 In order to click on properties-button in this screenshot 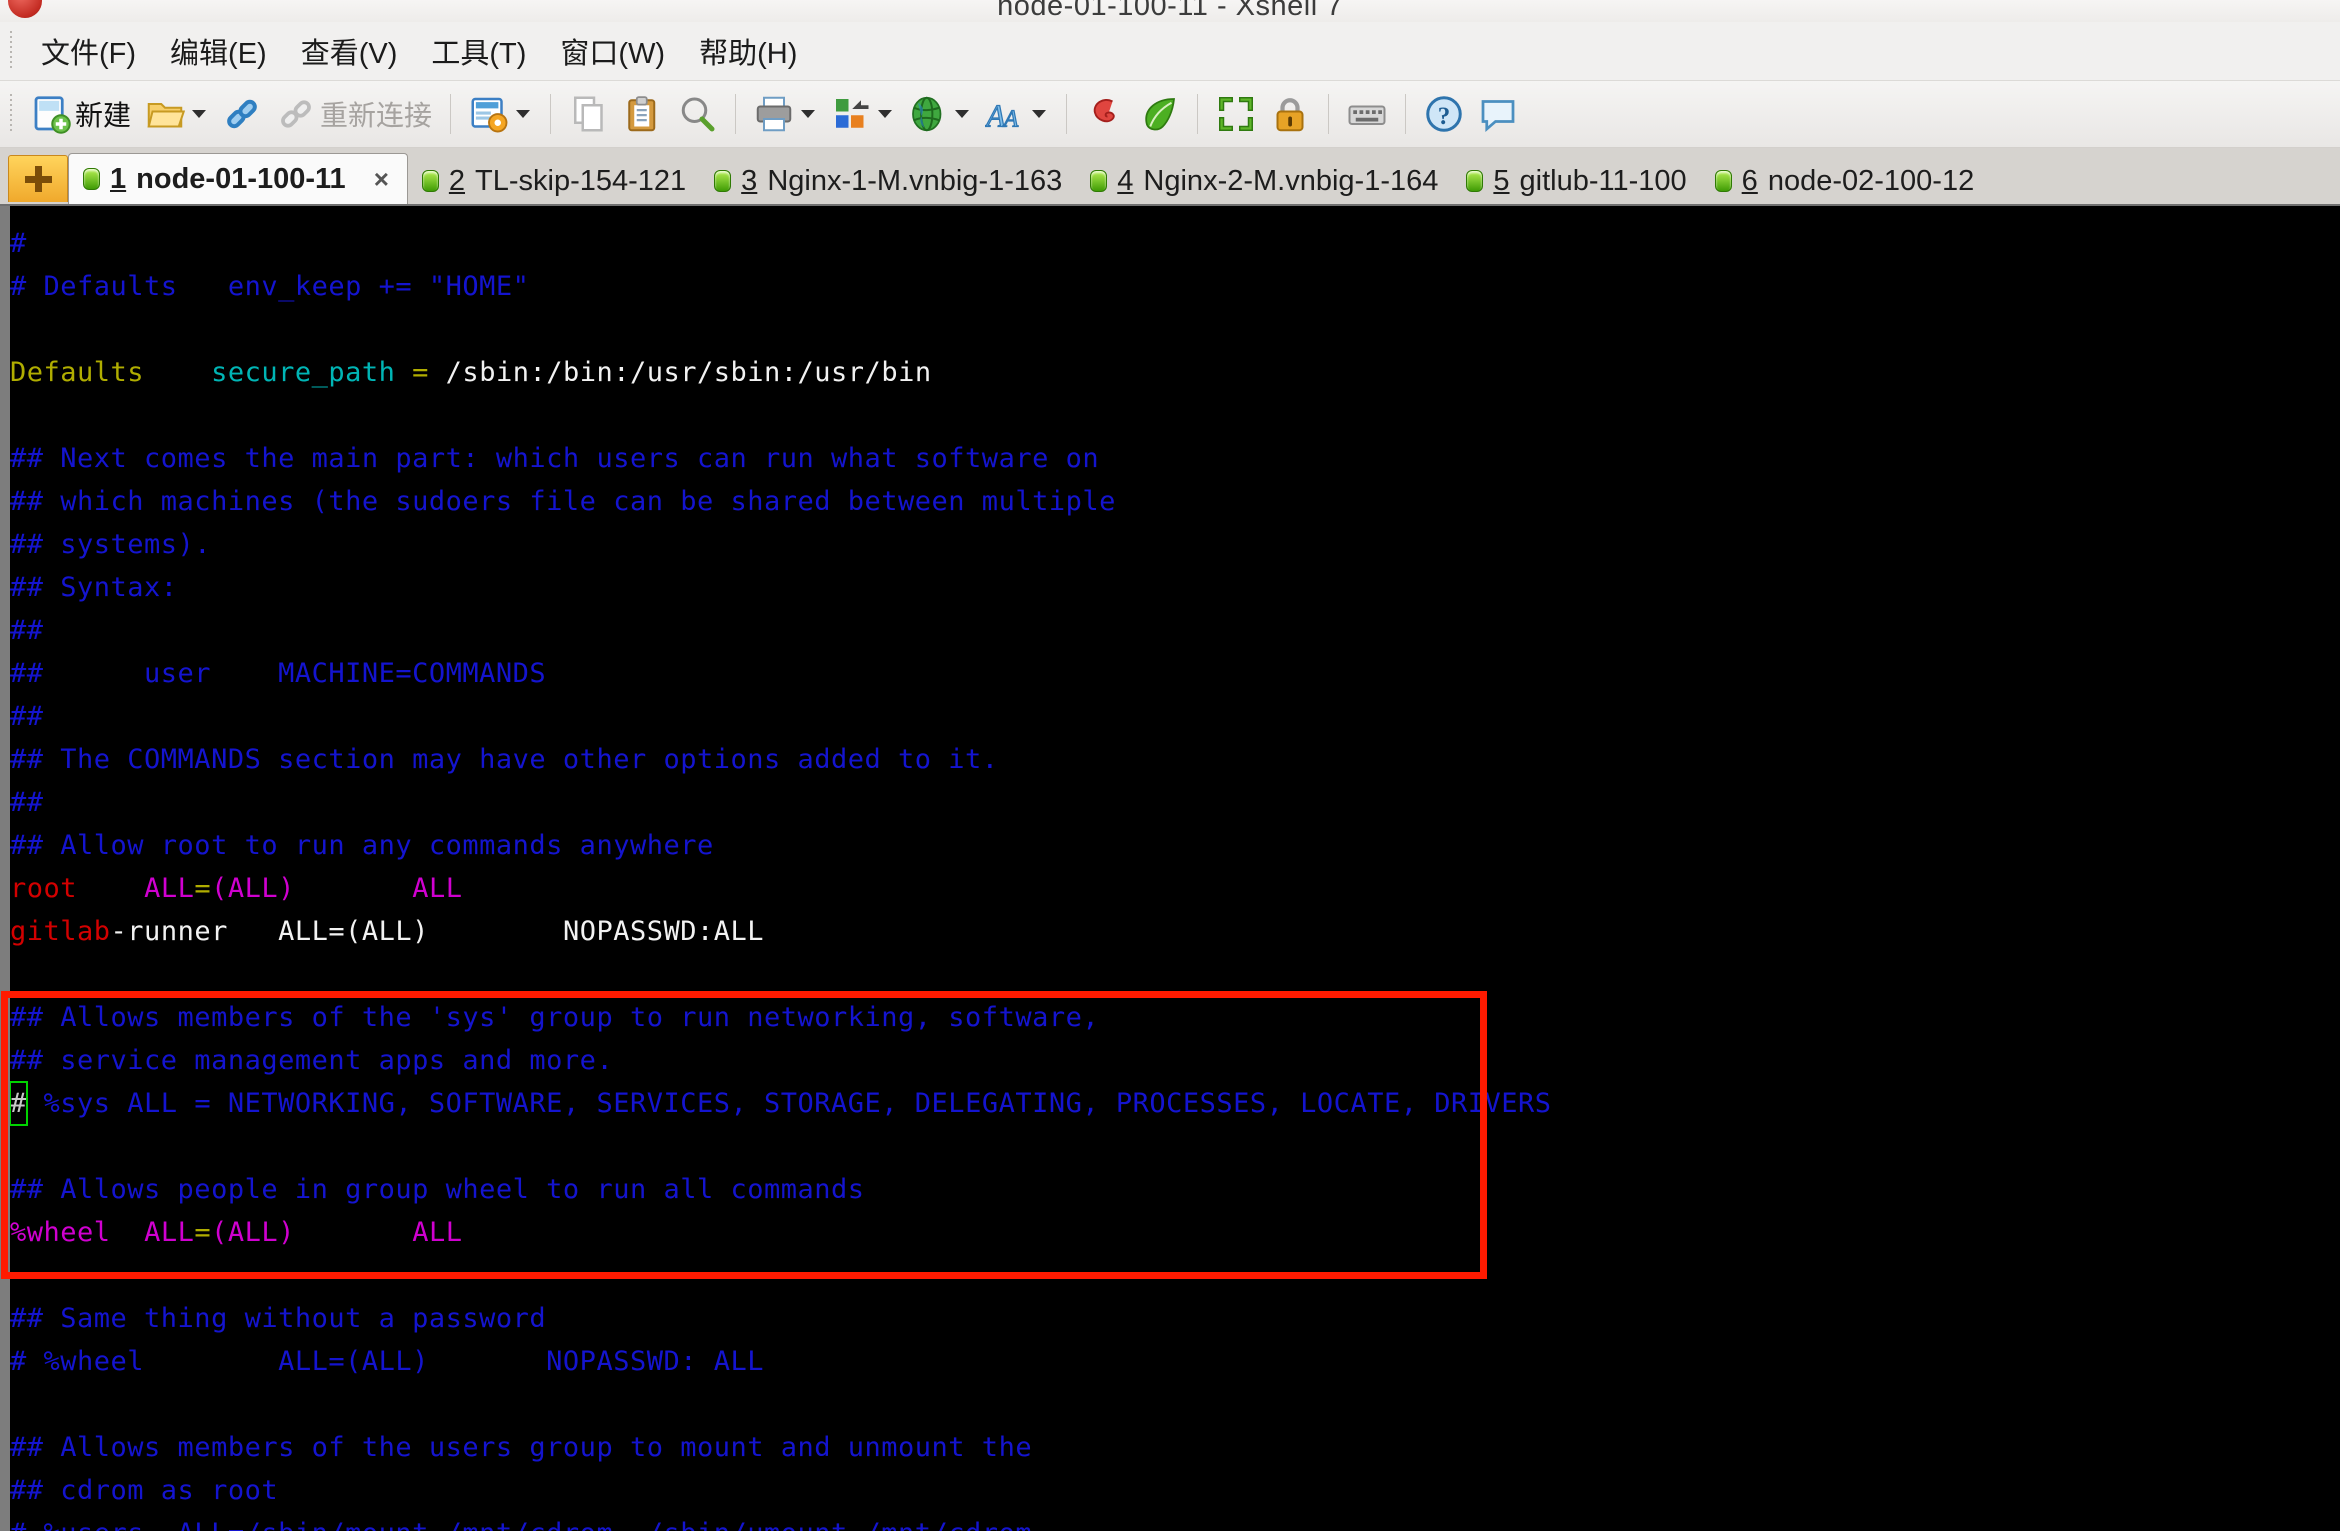, I will do `click(500, 114)`.